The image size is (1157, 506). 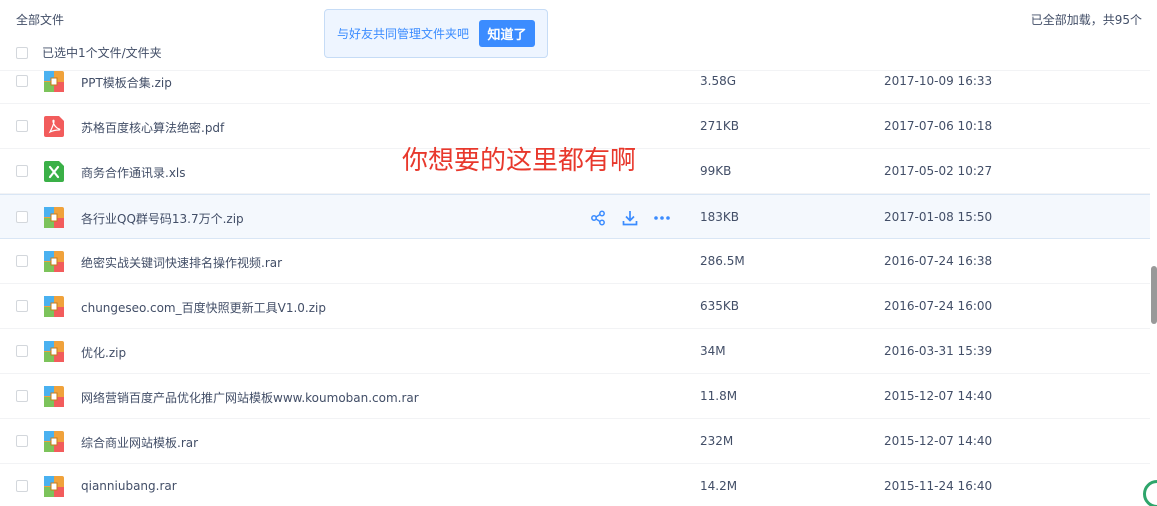 What do you see at coordinates (519, 161) in the screenshot?
I see `overlay-caption: 你想要的这里都有啊` at bounding box center [519, 161].